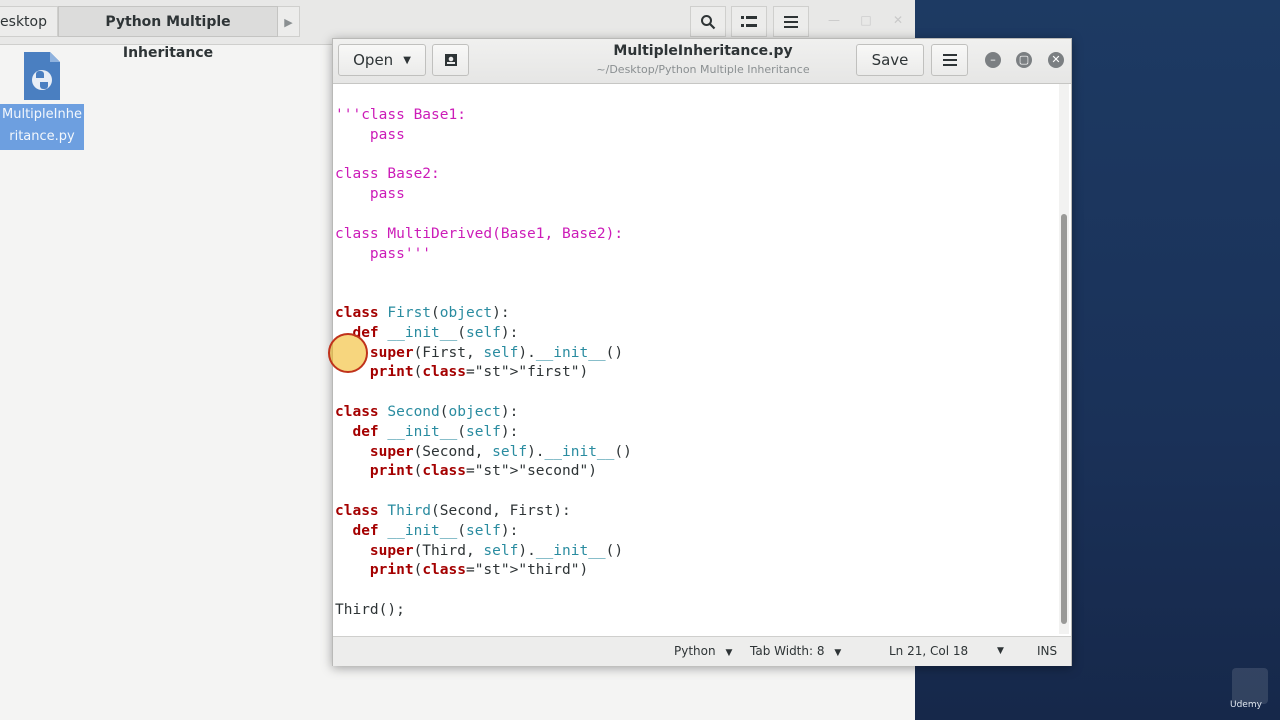 This screenshot has width=1280, height=720. What do you see at coordinates (474, 570) in the screenshot?
I see `code-line: print(class="st">"third"` at bounding box center [474, 570].